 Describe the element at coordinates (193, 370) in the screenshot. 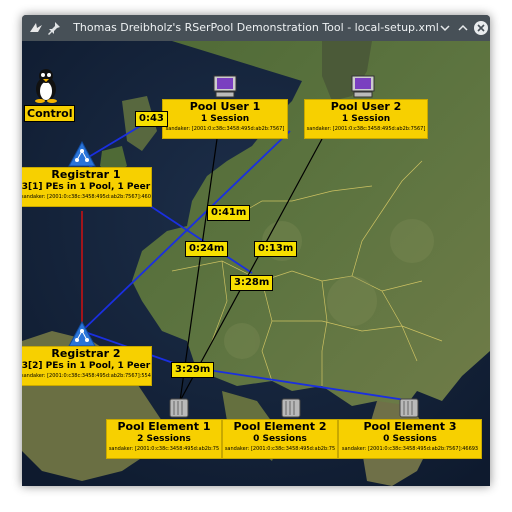

I see `delay-label: 3:29m` at that location.